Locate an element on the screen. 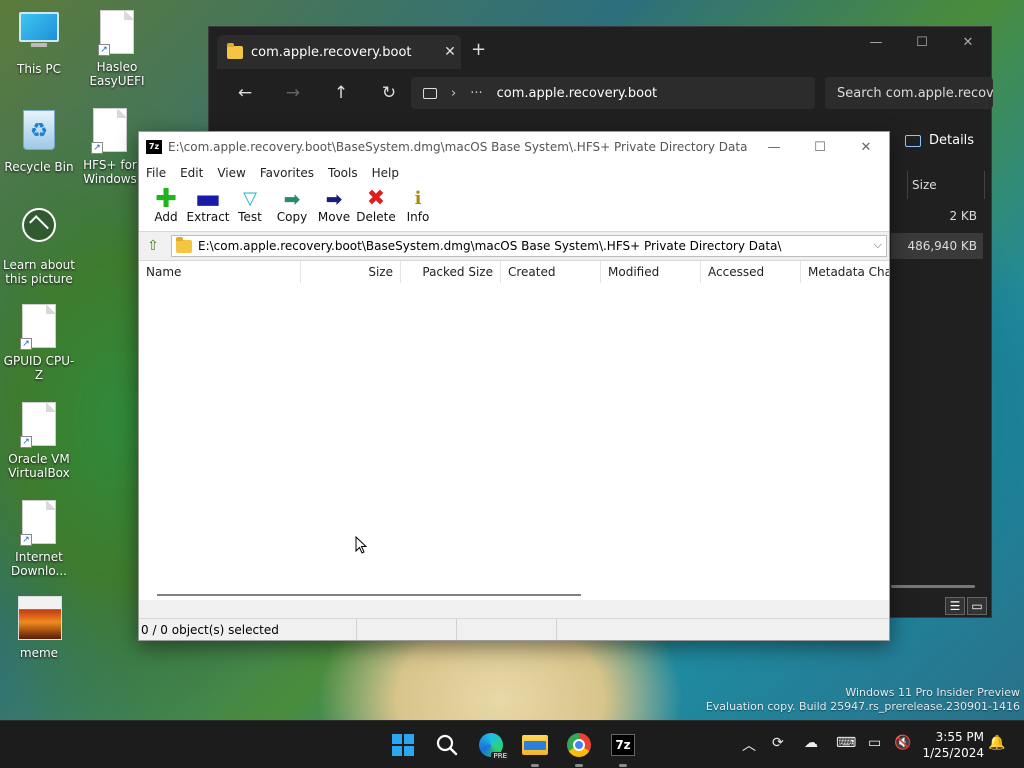 This screenshot has height=768, width=1024. notification-bell-icon: 🔔 is located at coordinates (996, 743).